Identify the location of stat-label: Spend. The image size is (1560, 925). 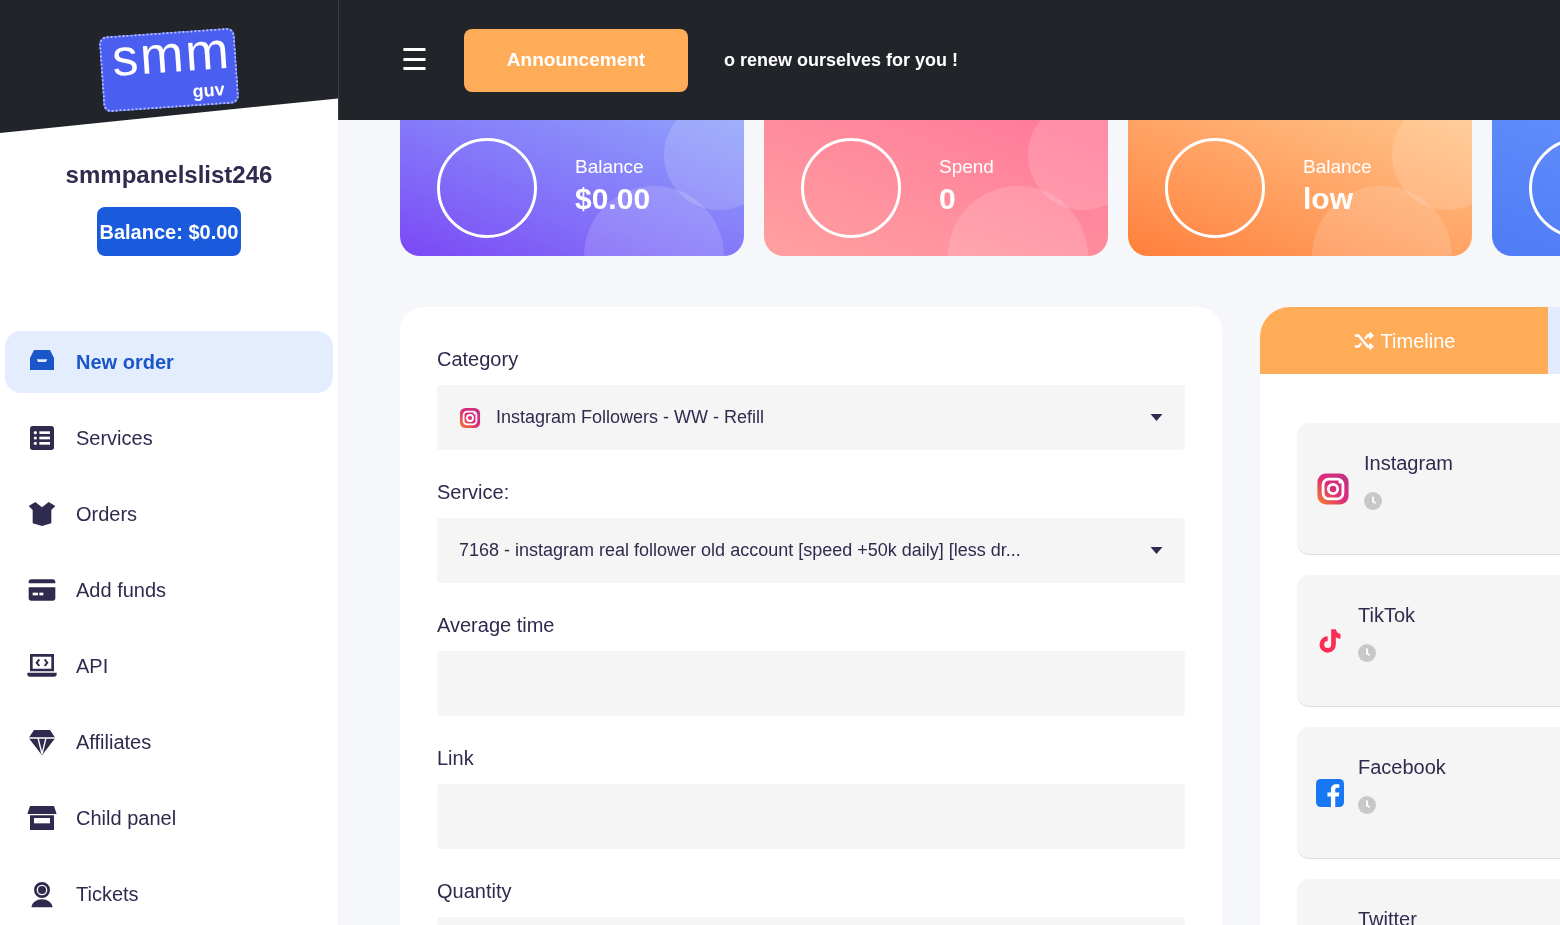
(966, 167).